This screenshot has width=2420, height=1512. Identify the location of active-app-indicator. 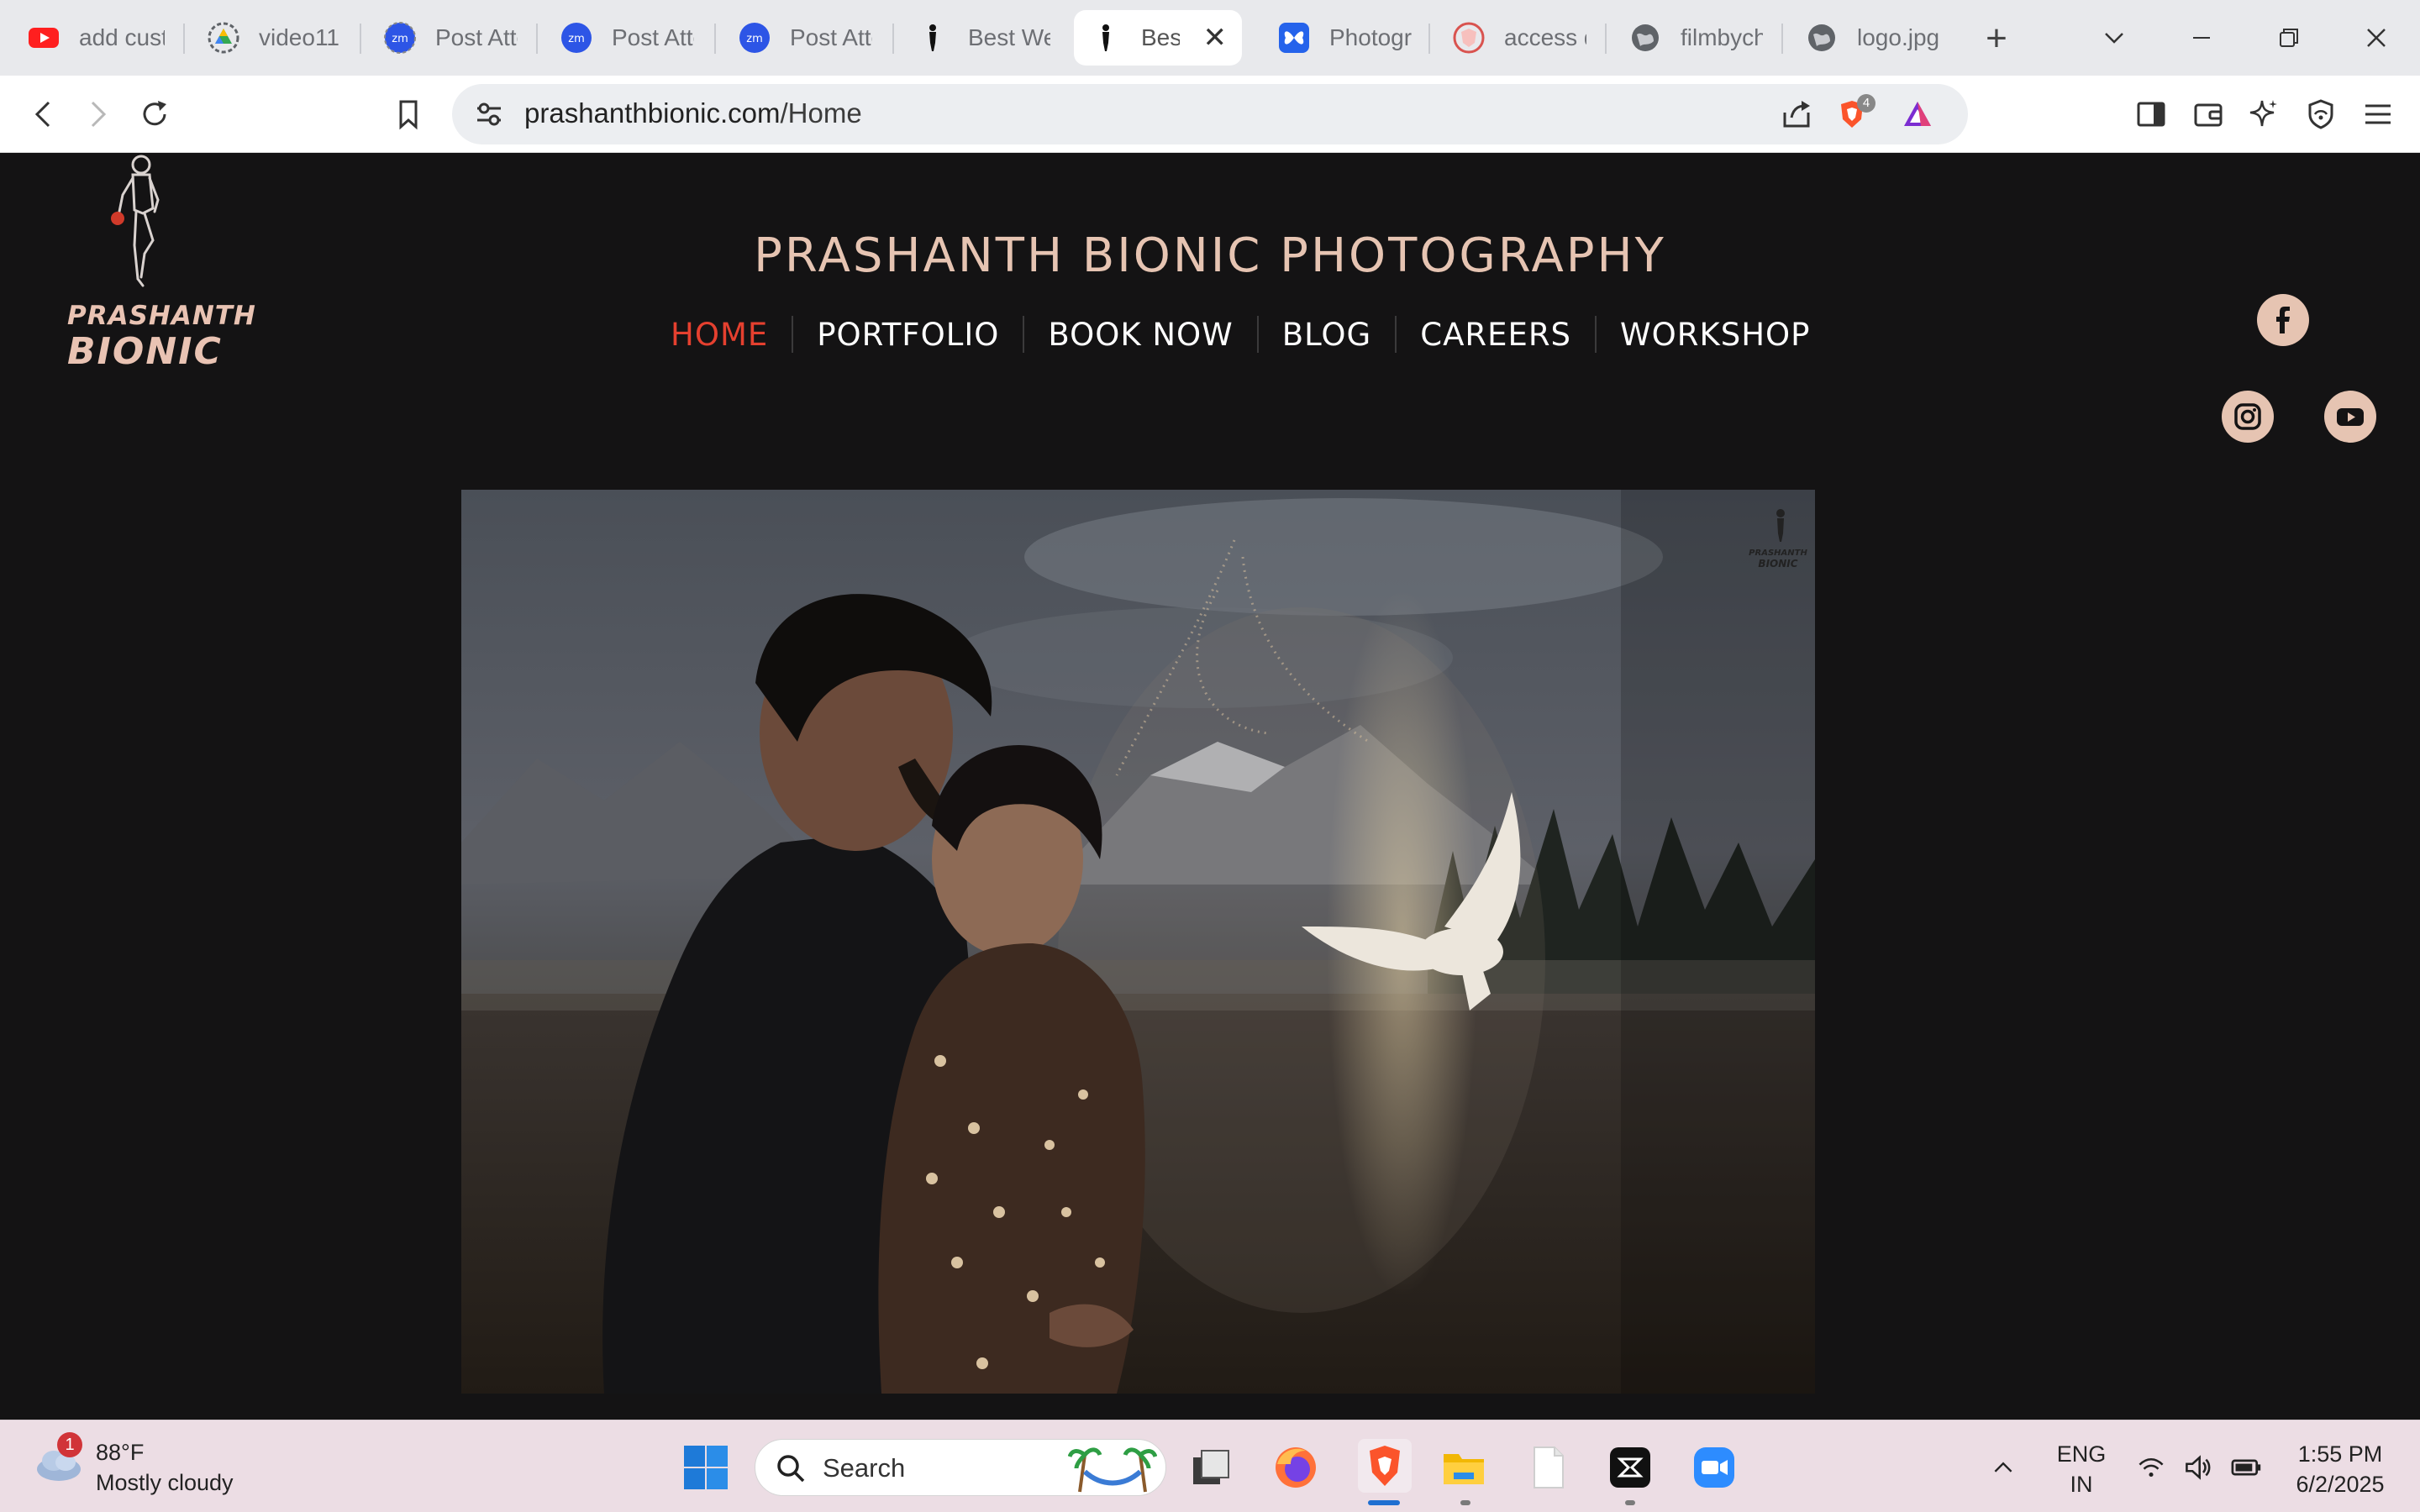
(1384, 1502).